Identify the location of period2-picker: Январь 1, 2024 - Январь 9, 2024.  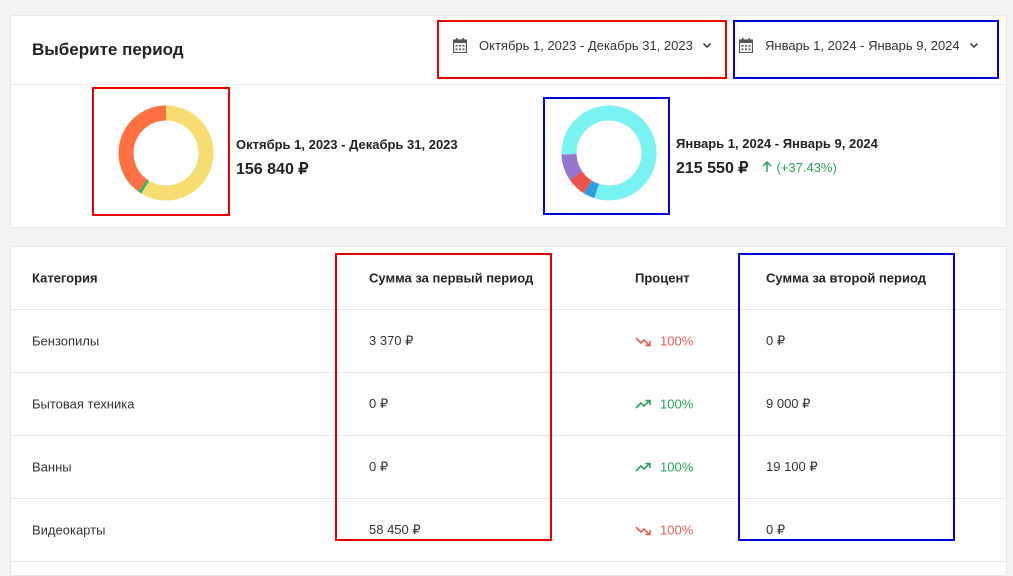
(859, 45).